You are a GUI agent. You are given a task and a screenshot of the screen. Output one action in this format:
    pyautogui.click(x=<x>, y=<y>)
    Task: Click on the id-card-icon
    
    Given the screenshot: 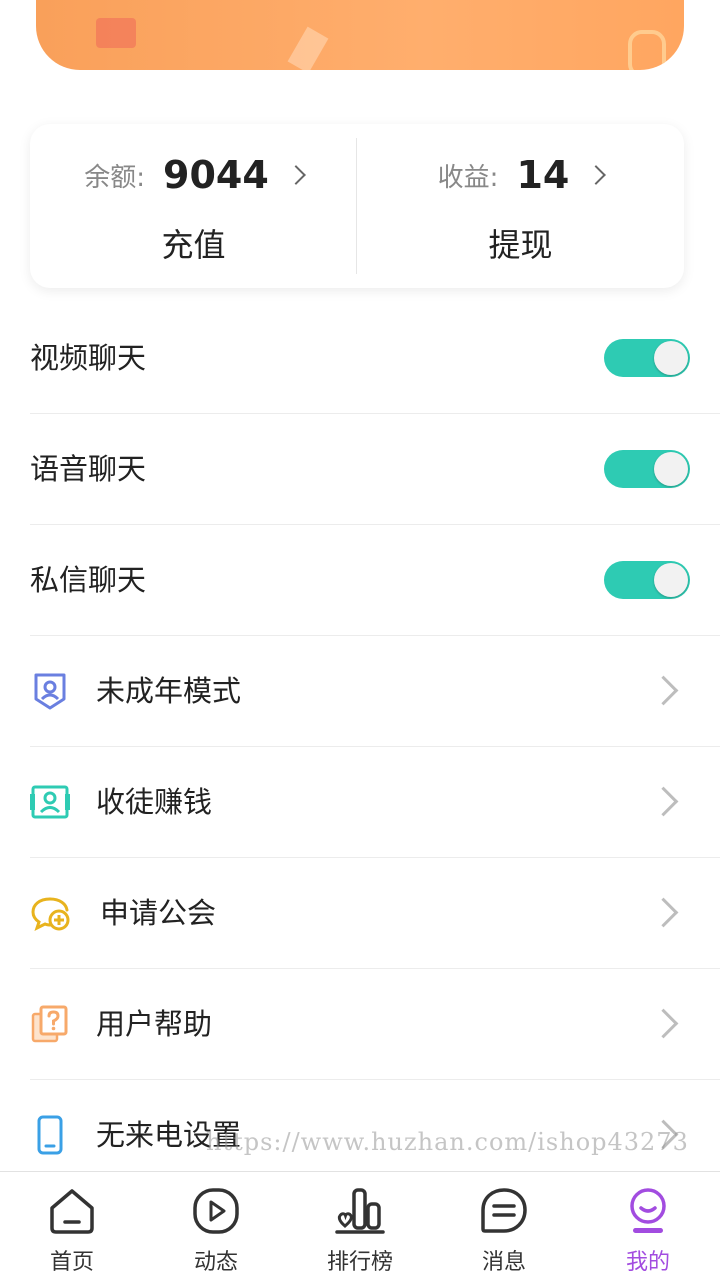 What is the action you would take?
    pyautogui.click(x=50, y=802)
    